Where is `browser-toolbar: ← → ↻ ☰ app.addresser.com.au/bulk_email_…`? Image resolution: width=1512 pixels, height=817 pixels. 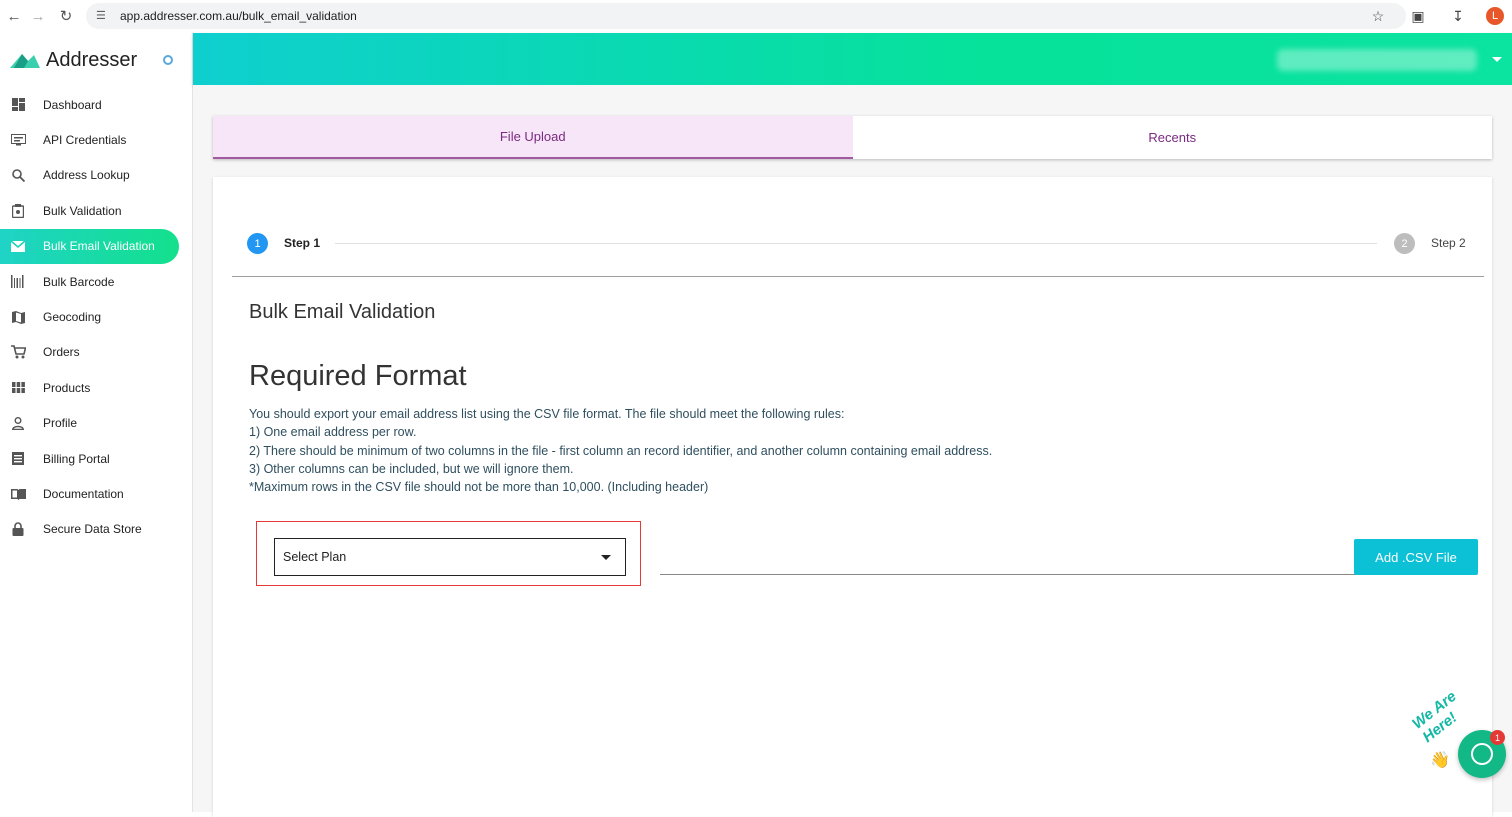
browser-toolbar: ← → ↻ ☰ app.addresser.com.au/bulk_email_… is located at coordinates (756, 16).